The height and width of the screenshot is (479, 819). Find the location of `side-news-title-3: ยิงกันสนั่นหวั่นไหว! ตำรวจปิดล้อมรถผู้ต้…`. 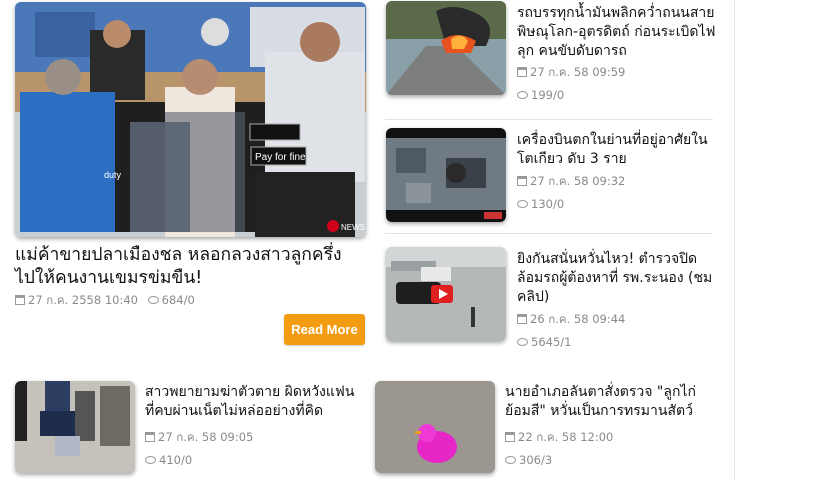

side-news-title-3: ยิงกันสนั่นหวั่นไหว! ตำรวจปิดล้อมรถผู้ต้… is located at coordinates (617, 278).